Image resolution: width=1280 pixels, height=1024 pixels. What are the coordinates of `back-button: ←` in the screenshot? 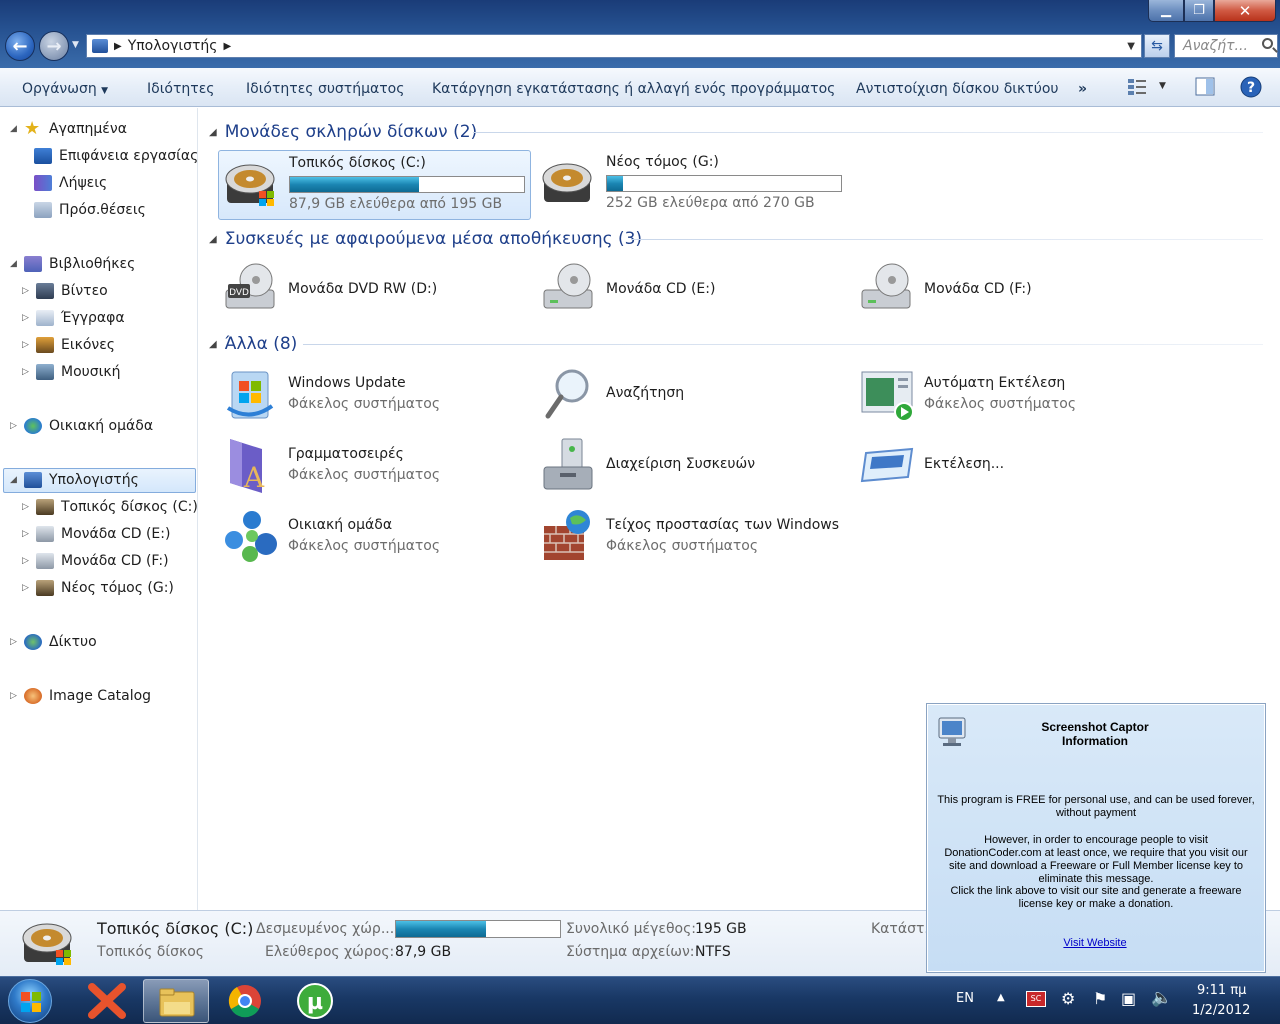 It's located at (20, 46).